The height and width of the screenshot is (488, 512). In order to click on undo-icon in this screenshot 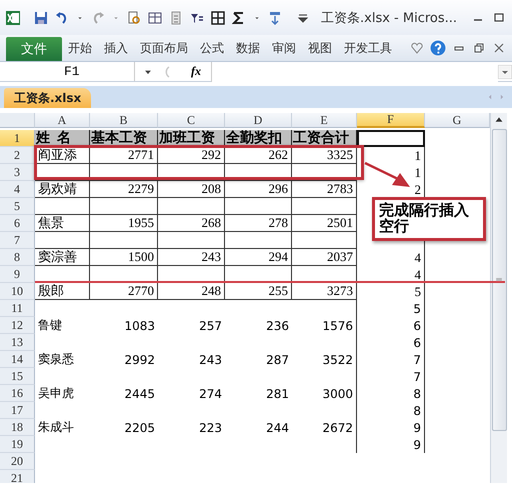, I will do `click(62, 17)`.